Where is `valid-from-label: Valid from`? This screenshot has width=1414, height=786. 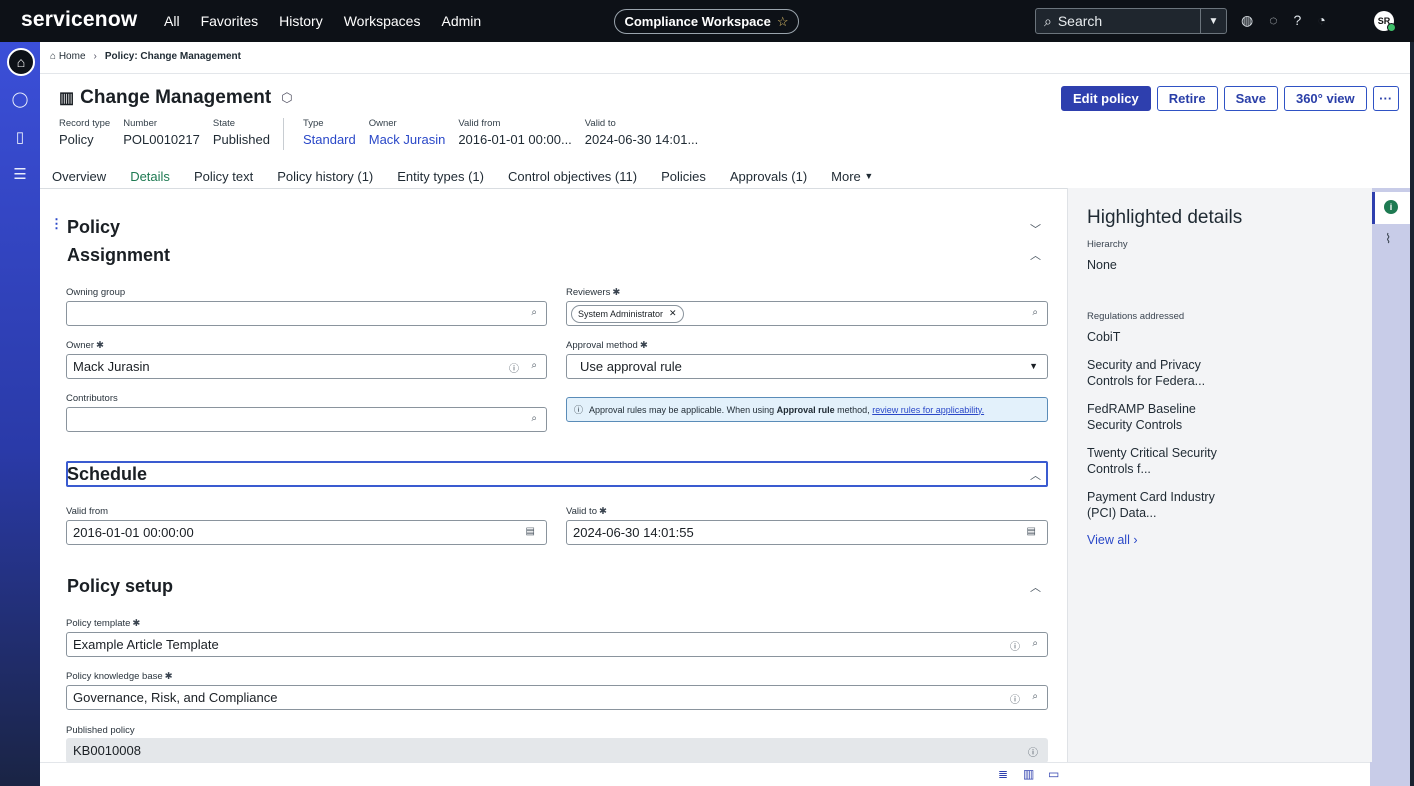
valid-from-label: Valid from is located at coordinates (87, 511).